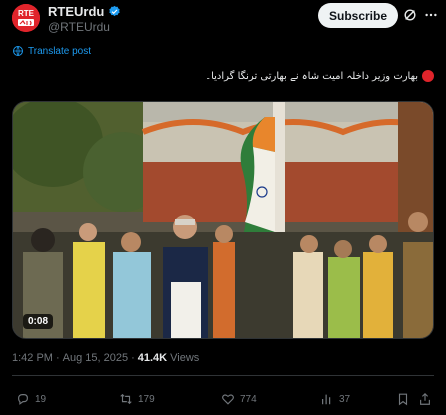  Describe the element at coordinates (248, 399) in the screenshot. I see `like-count: 774` at that location.